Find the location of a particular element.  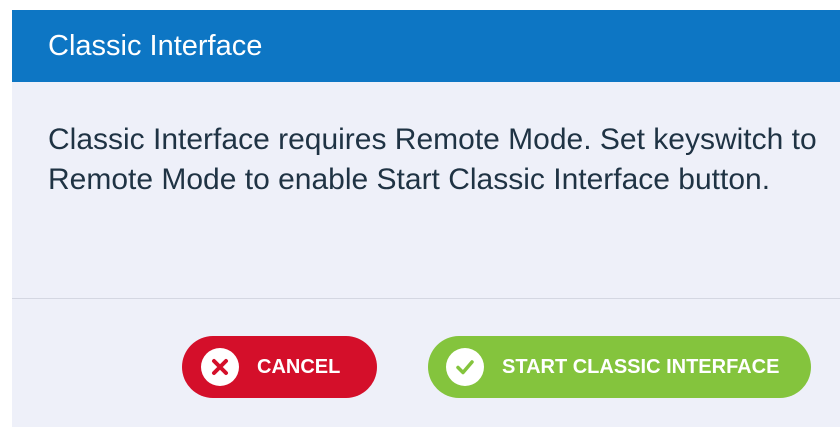

dialog-title: Classic Interface is located at coordinates (155, 46).